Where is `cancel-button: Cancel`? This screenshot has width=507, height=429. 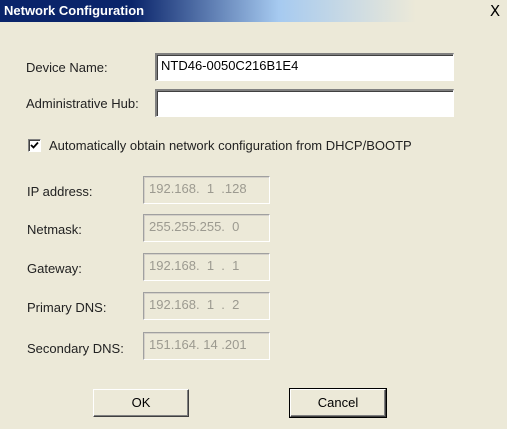
cancel-button: Cancel is located at coordinates (338, 403).